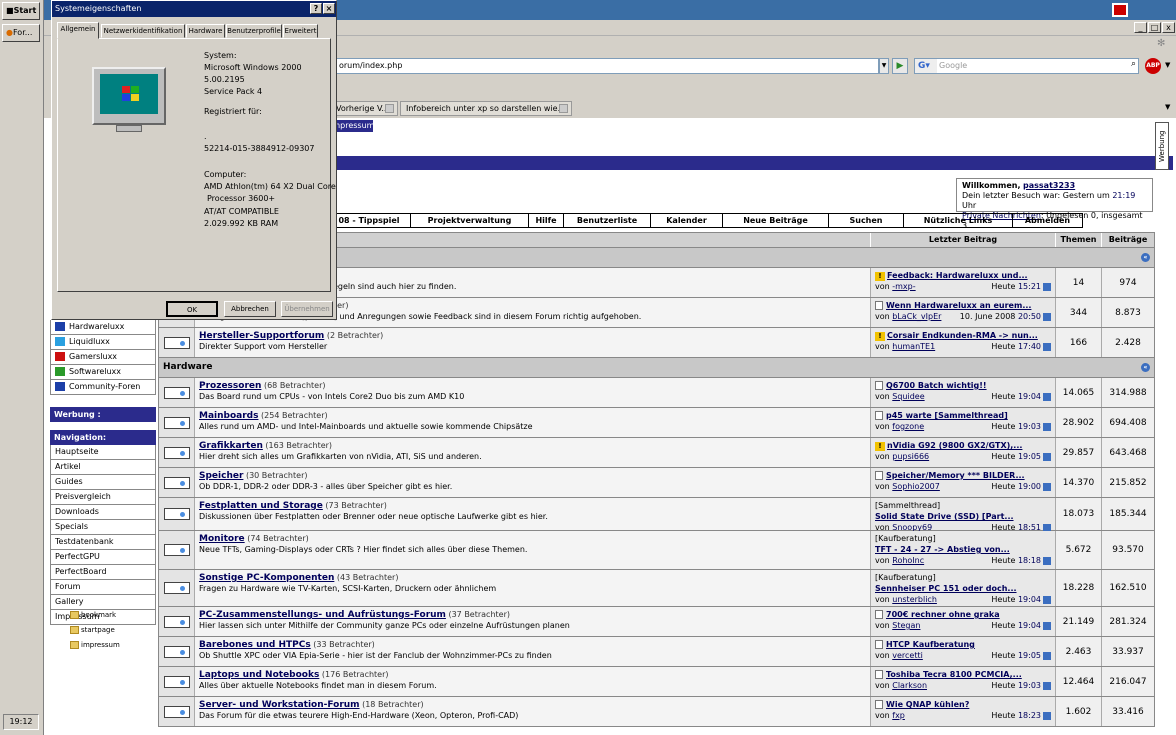 This screenshot has width=1176, height=735. Describe the element at coordinates (222, 539) in the screenshot. I see `forum-title-link: Monitore` at that location.